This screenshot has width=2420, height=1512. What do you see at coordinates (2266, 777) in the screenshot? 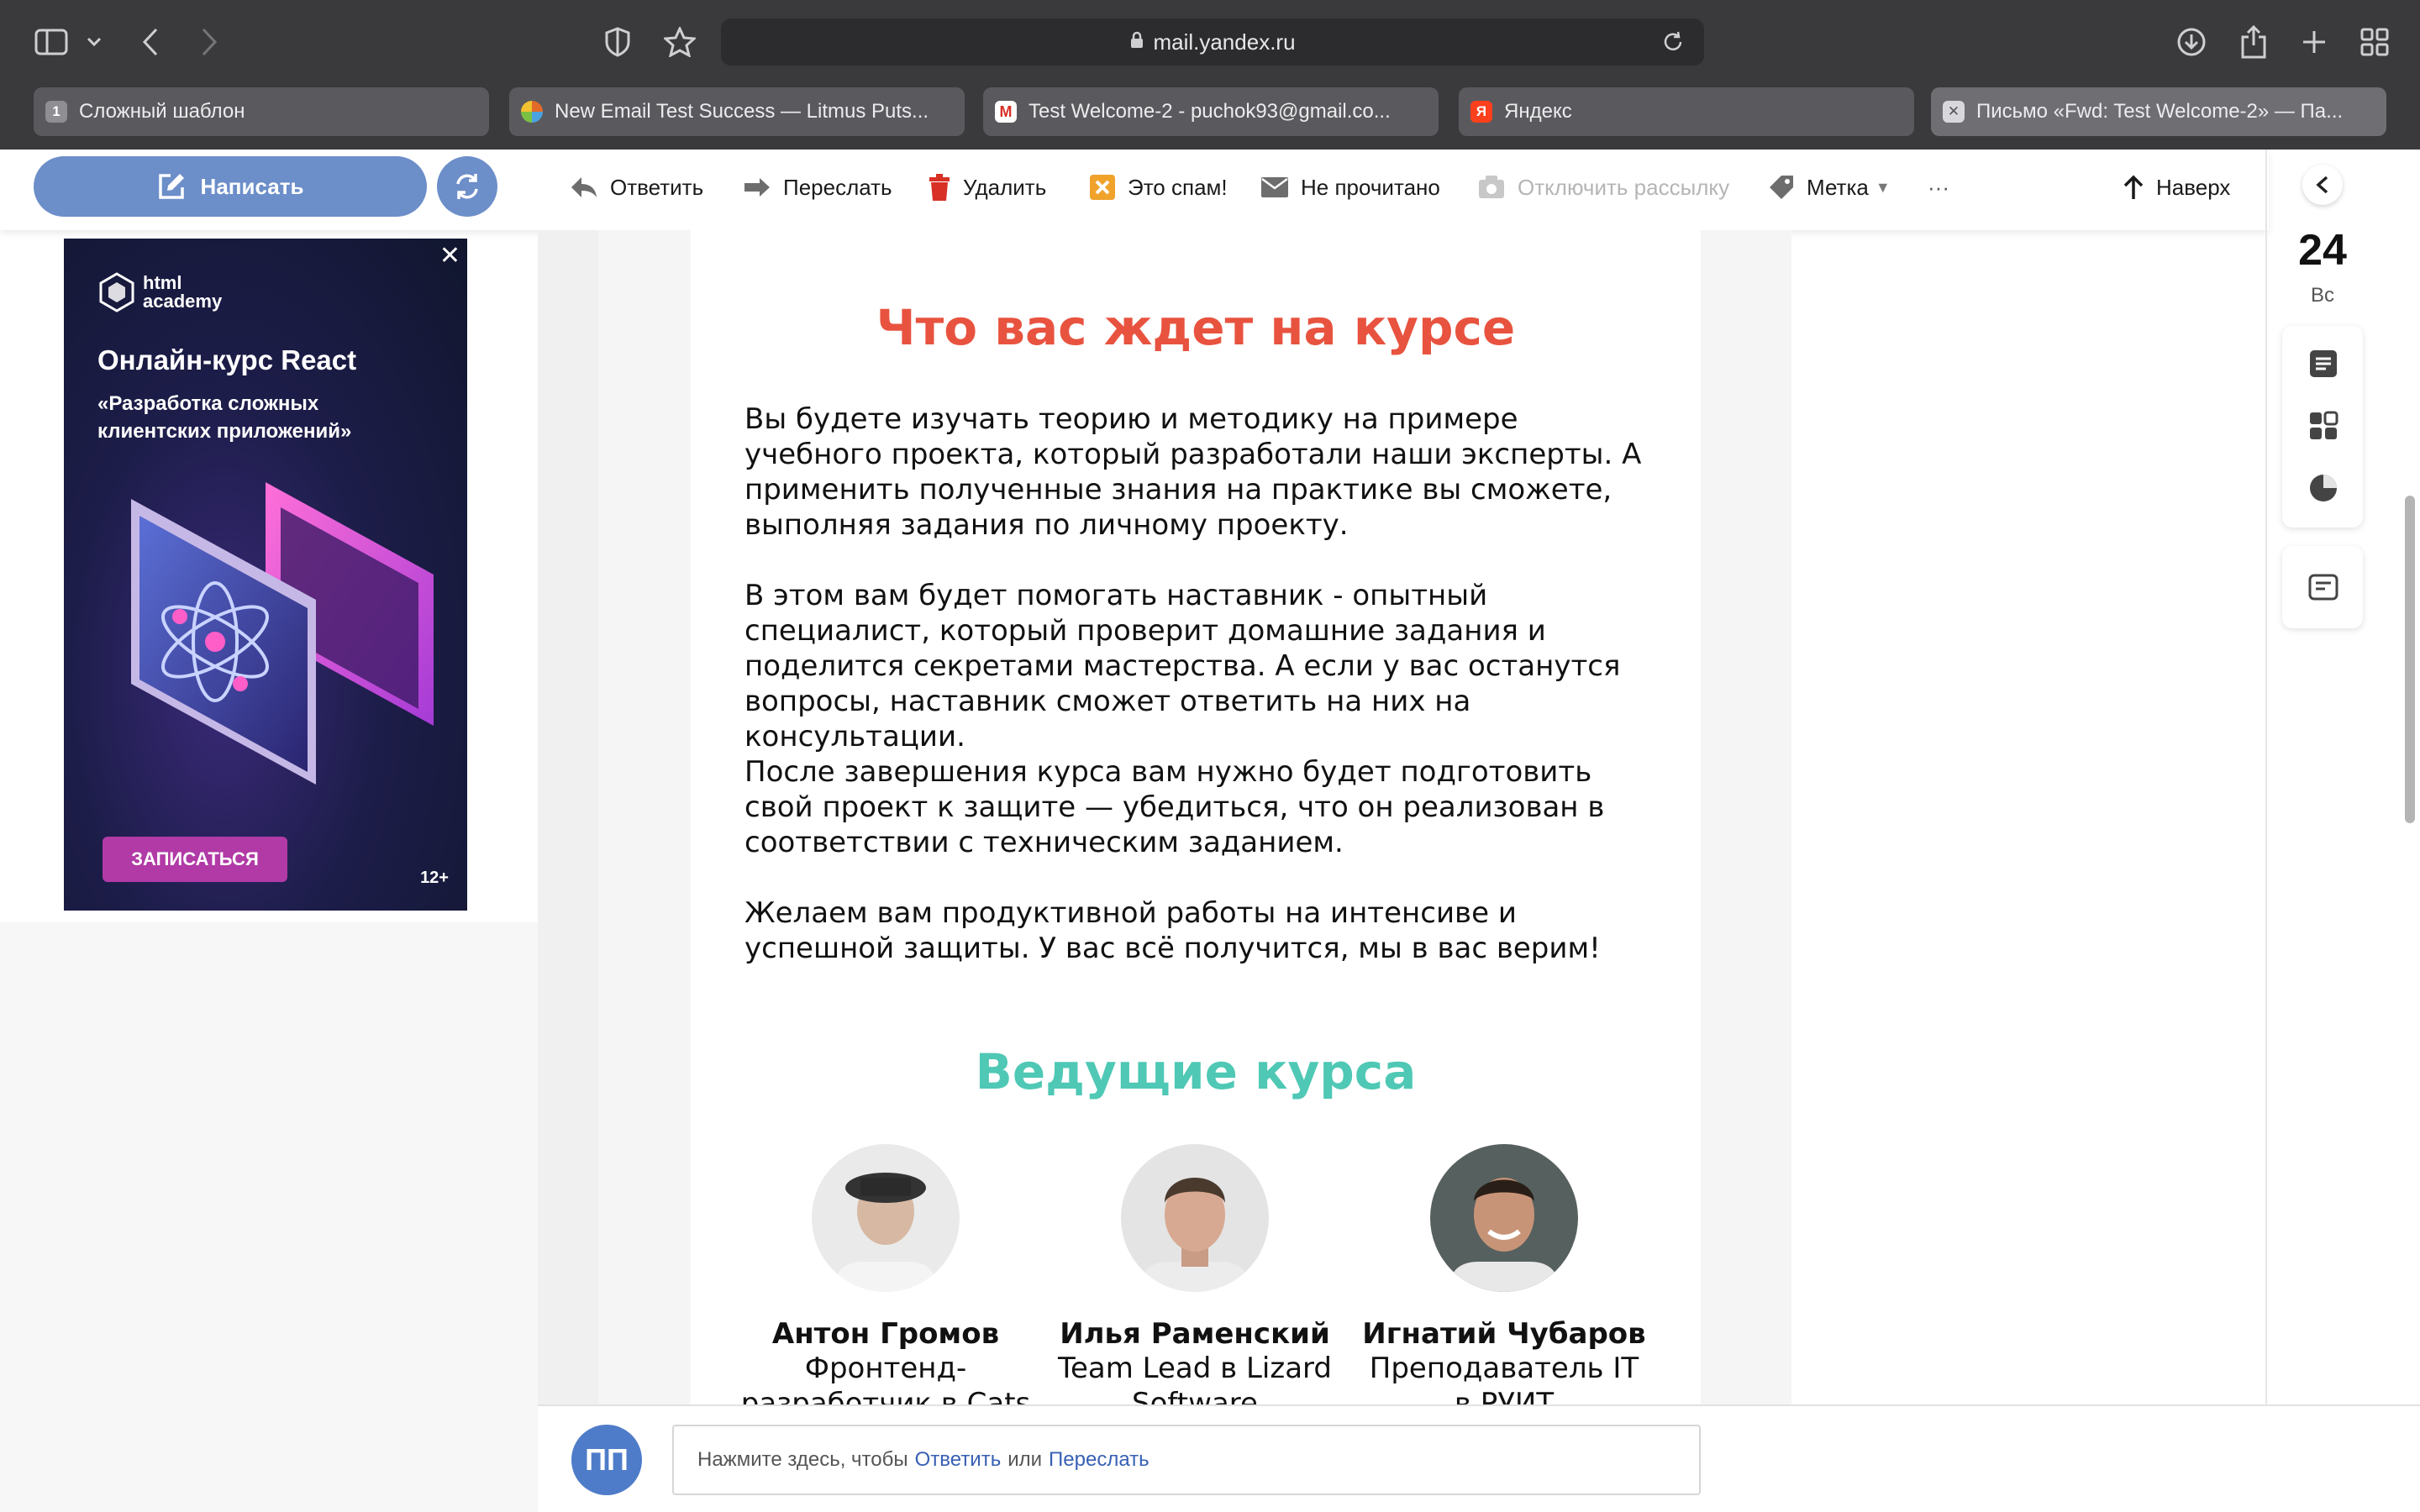
I see `right-sidebar-divider` at bounding box center [2266, 777].